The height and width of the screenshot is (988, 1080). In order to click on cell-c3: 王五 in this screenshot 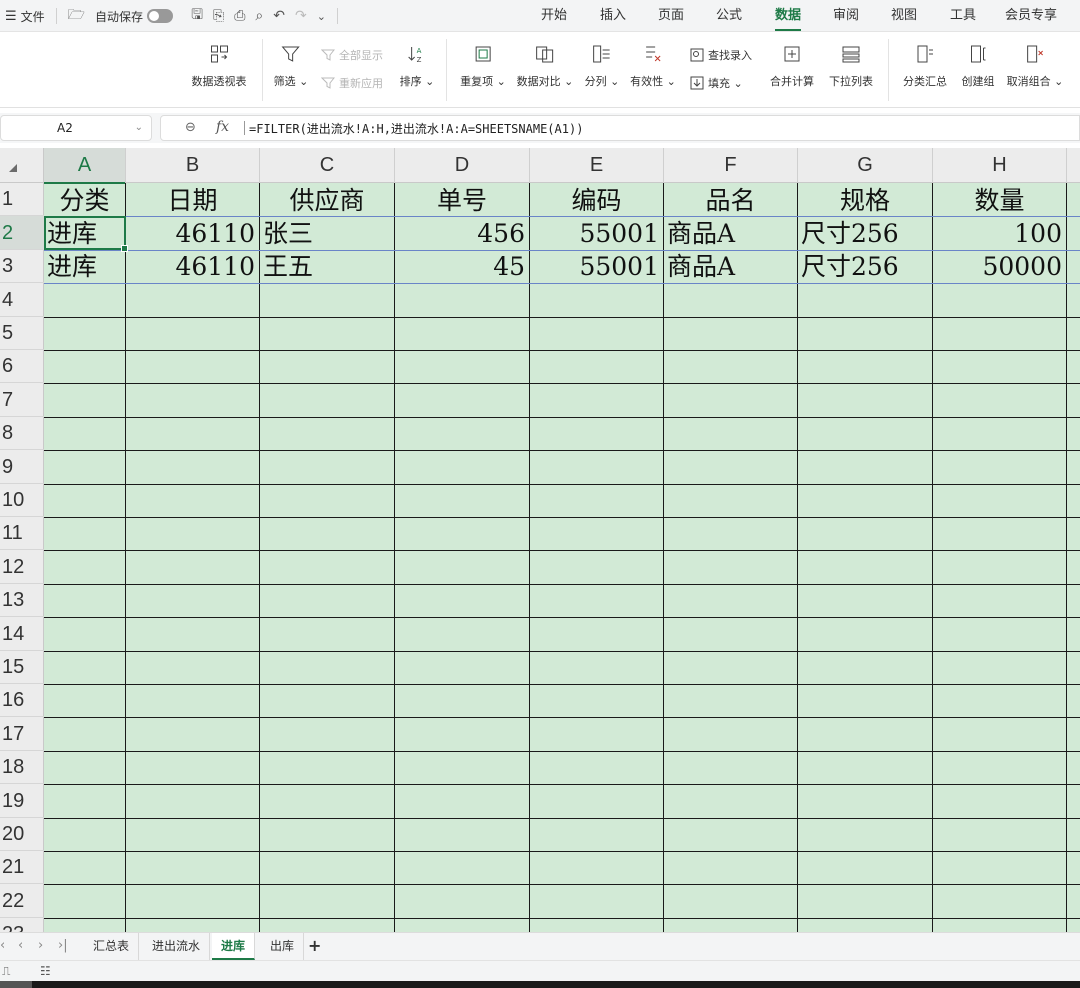, I will do `click(327, 266)`.